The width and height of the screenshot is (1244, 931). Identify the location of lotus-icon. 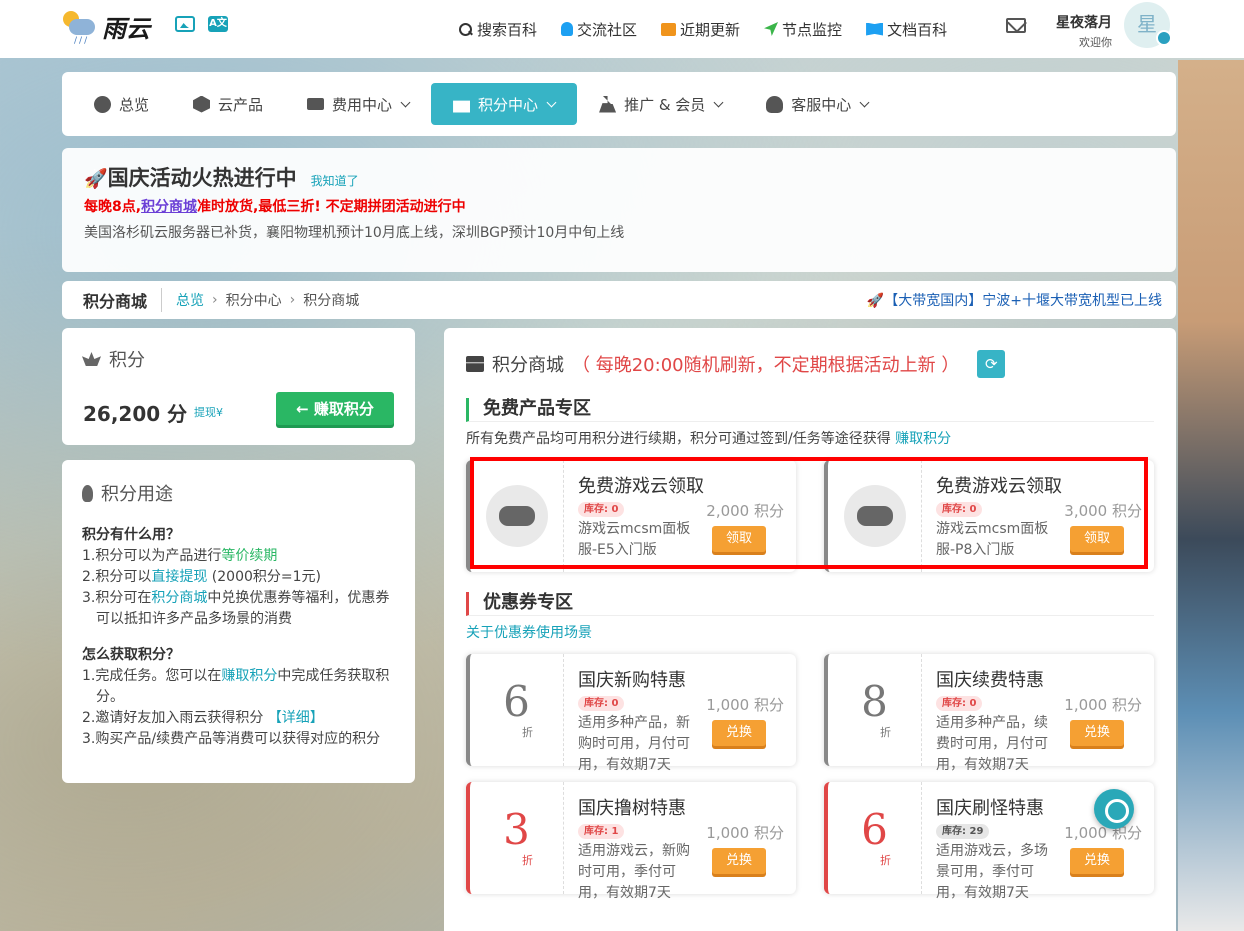
(91, 359).